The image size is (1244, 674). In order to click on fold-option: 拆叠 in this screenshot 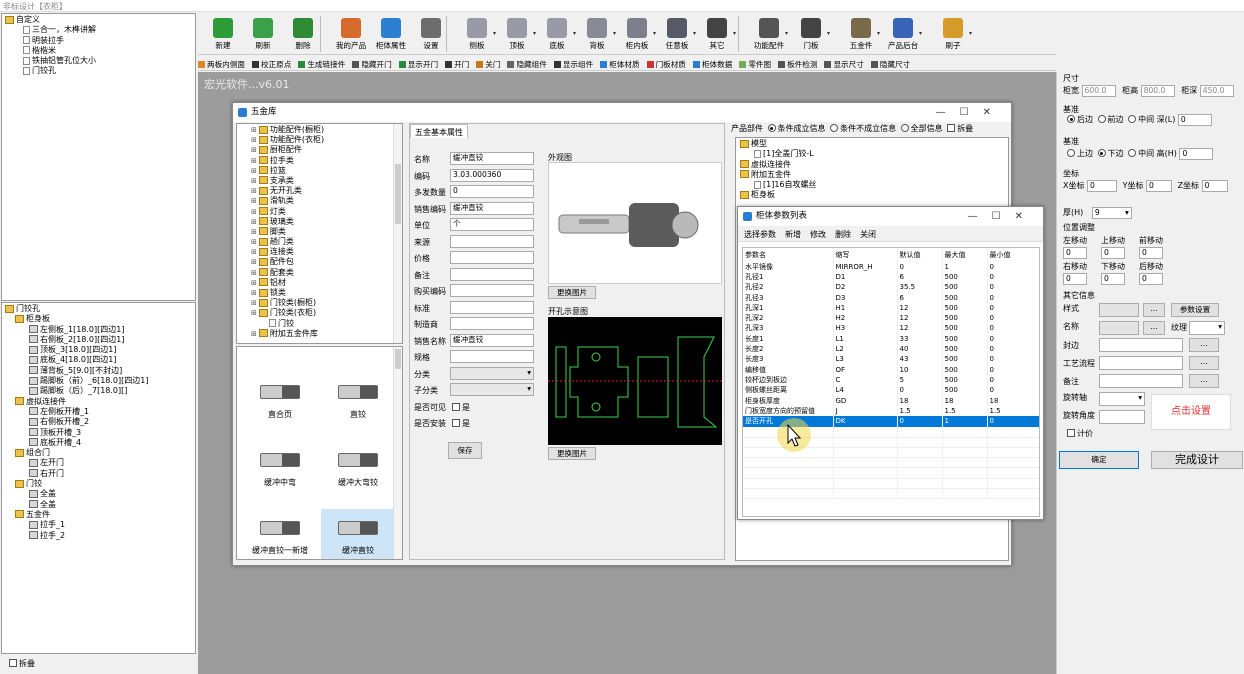, I will do `click(98, 664)`.